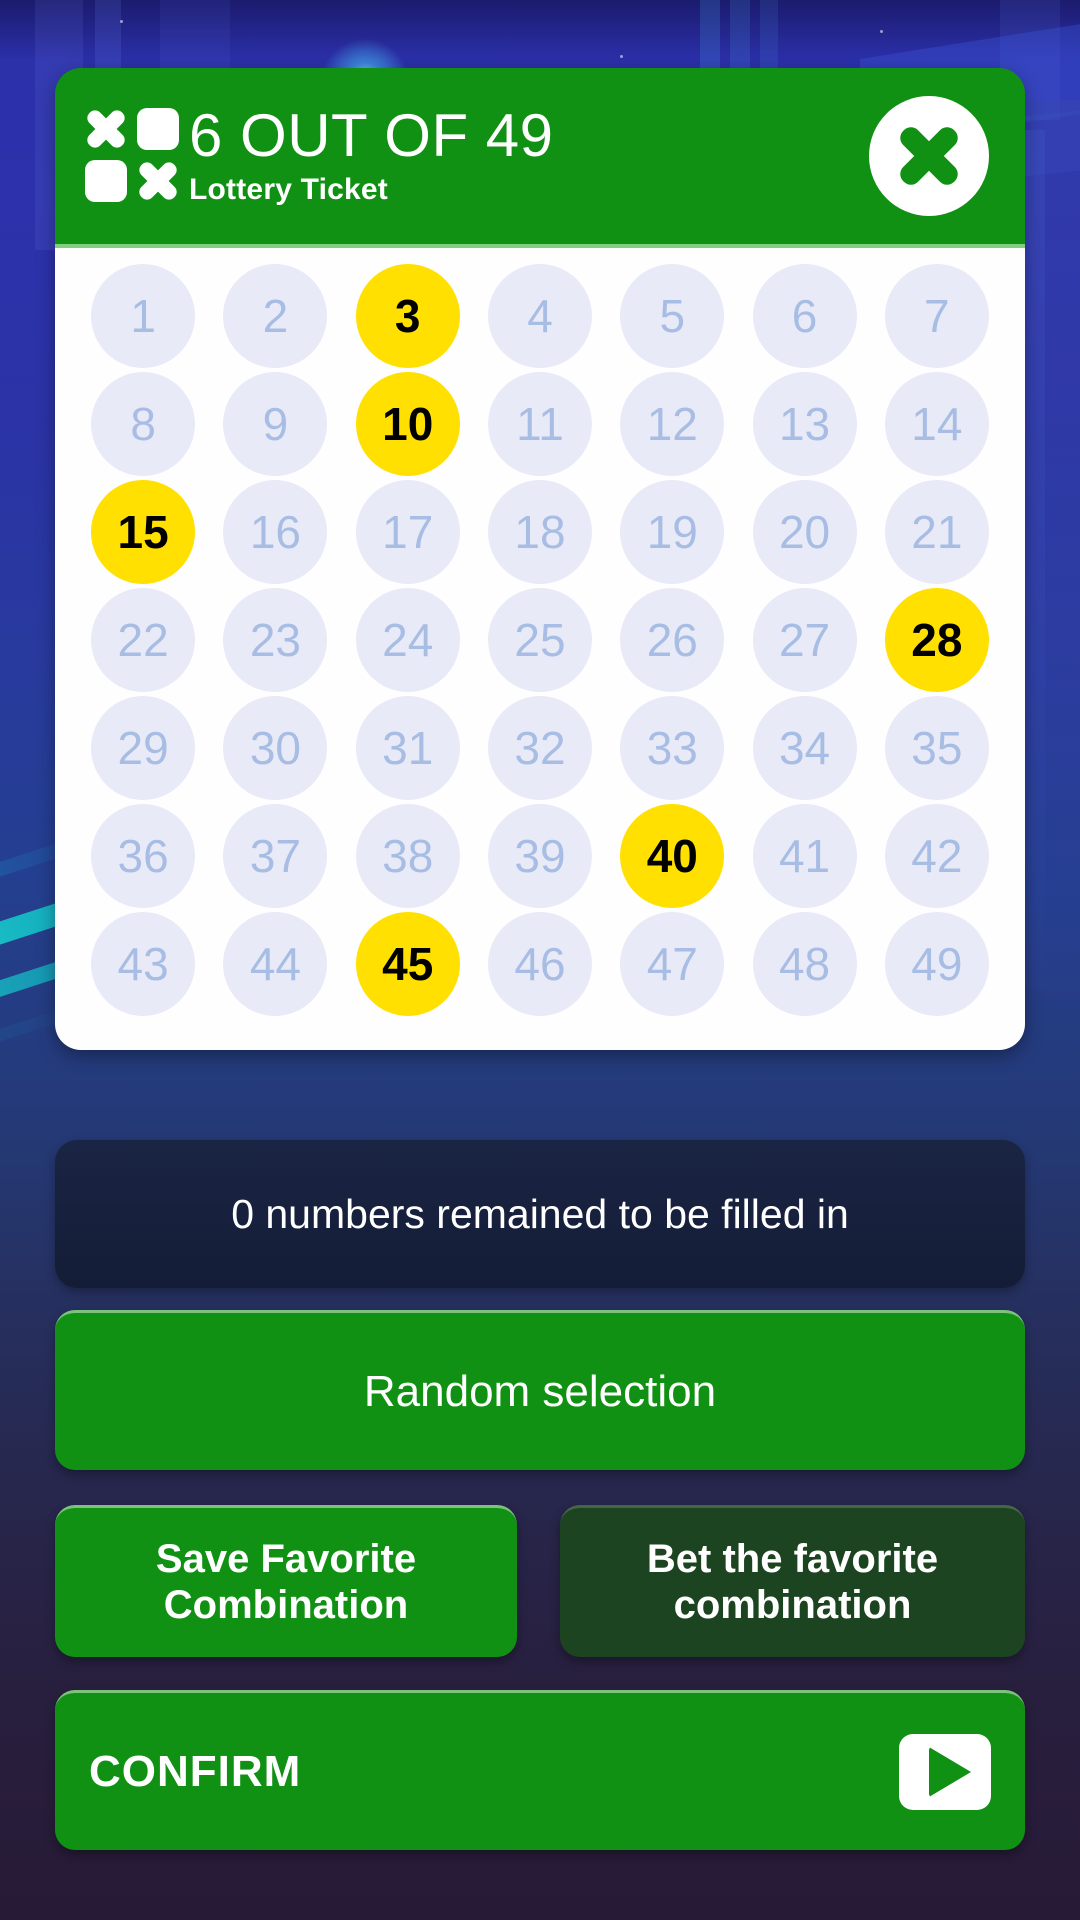  What do you see at coordinates (407, 640) in the screenshot?
I see `number-ball-24: 24` at bounding box center [407, 640].